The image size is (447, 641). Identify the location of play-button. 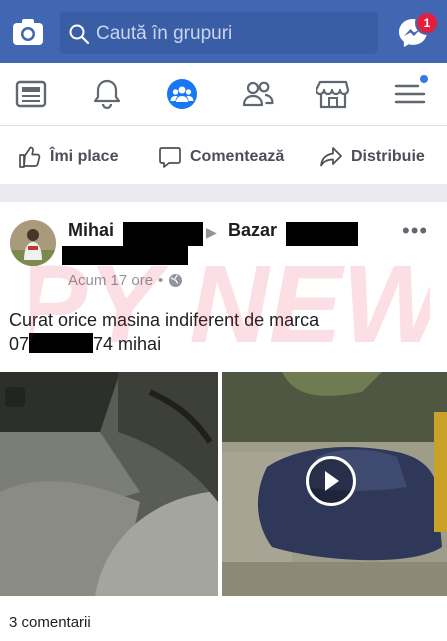
(331, 481).